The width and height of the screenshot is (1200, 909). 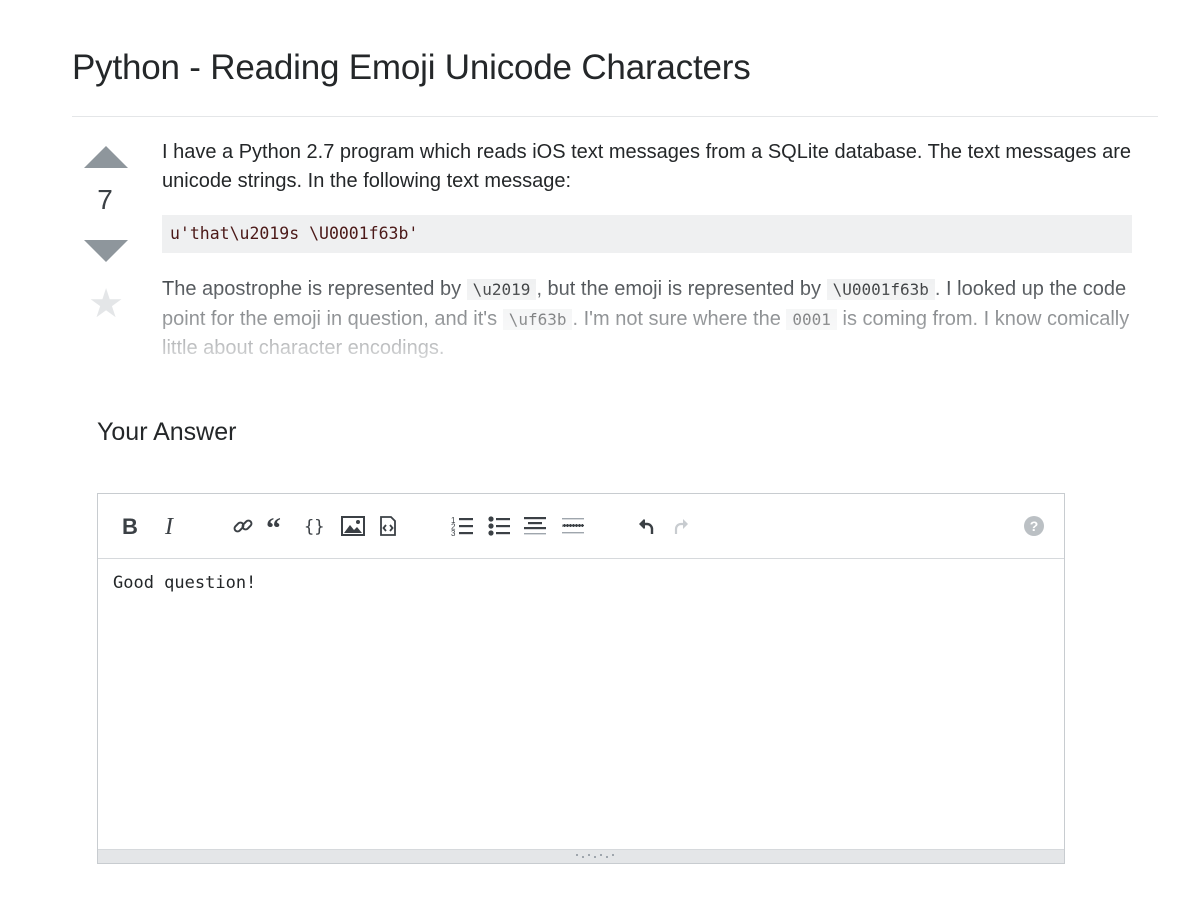 I want to click on code-icon: {}, so click(x=315, y=526).